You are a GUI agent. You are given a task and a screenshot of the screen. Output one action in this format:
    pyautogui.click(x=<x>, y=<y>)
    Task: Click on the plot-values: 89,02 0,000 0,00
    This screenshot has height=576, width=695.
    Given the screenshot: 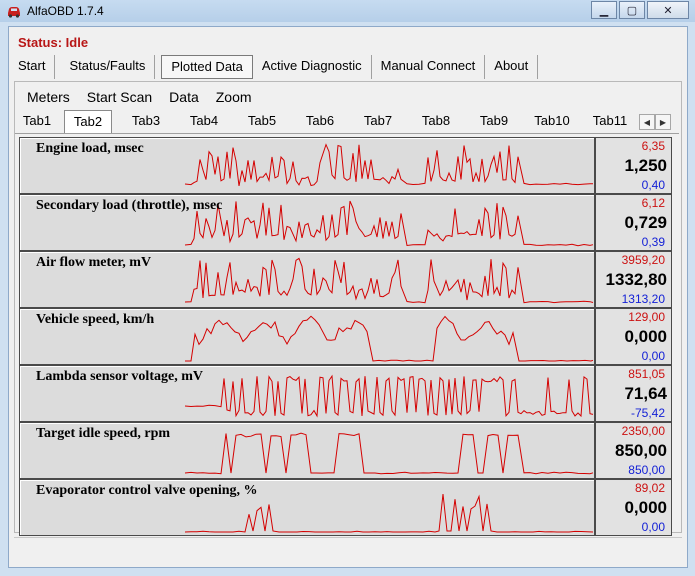 What is the action you would take?
    pyautogui.click(x=633, y=507)
    